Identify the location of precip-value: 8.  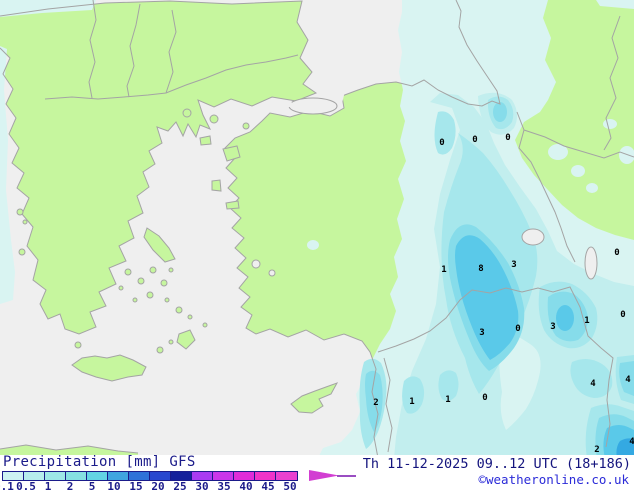
(480, 269).